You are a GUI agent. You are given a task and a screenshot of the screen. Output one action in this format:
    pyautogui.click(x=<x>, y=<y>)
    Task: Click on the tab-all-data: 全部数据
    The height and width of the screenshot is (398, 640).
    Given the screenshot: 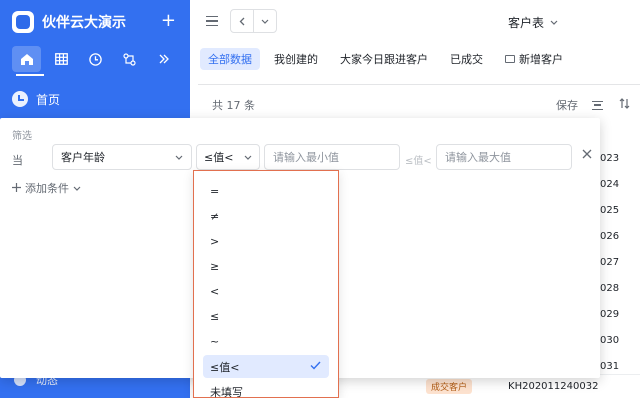 What is the action you would take?
    pyautogui.click(x=230, y=59)
    